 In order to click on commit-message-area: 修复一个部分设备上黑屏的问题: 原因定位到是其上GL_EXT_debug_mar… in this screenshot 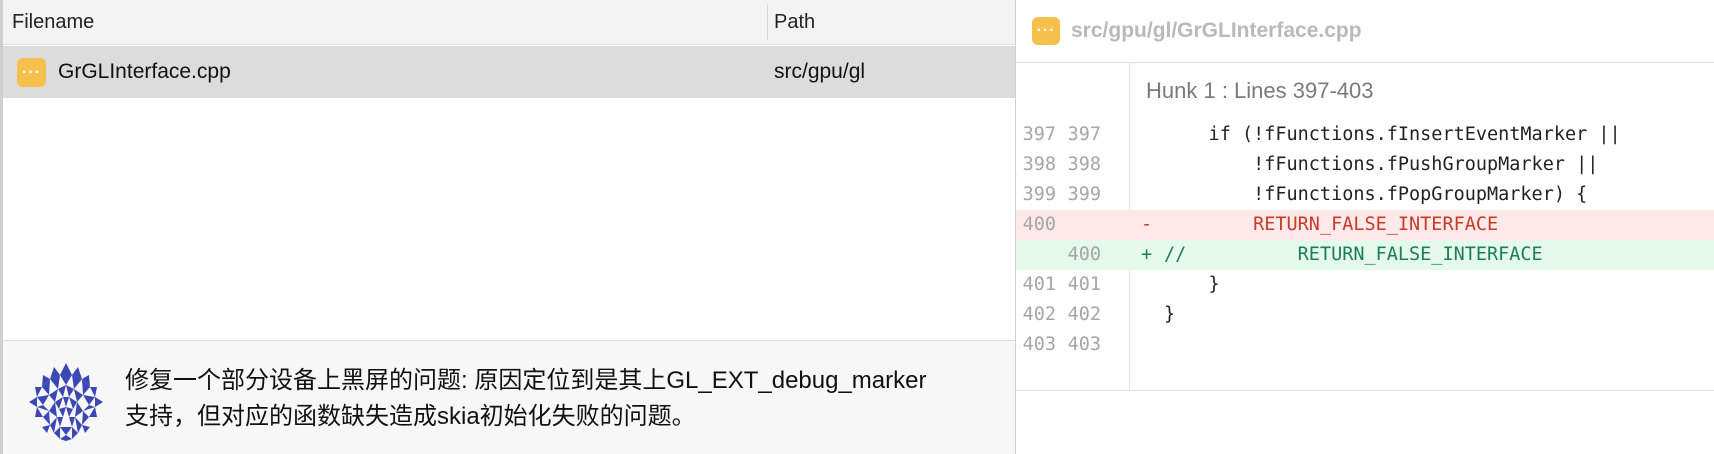, I will do `click(509, 397)`.